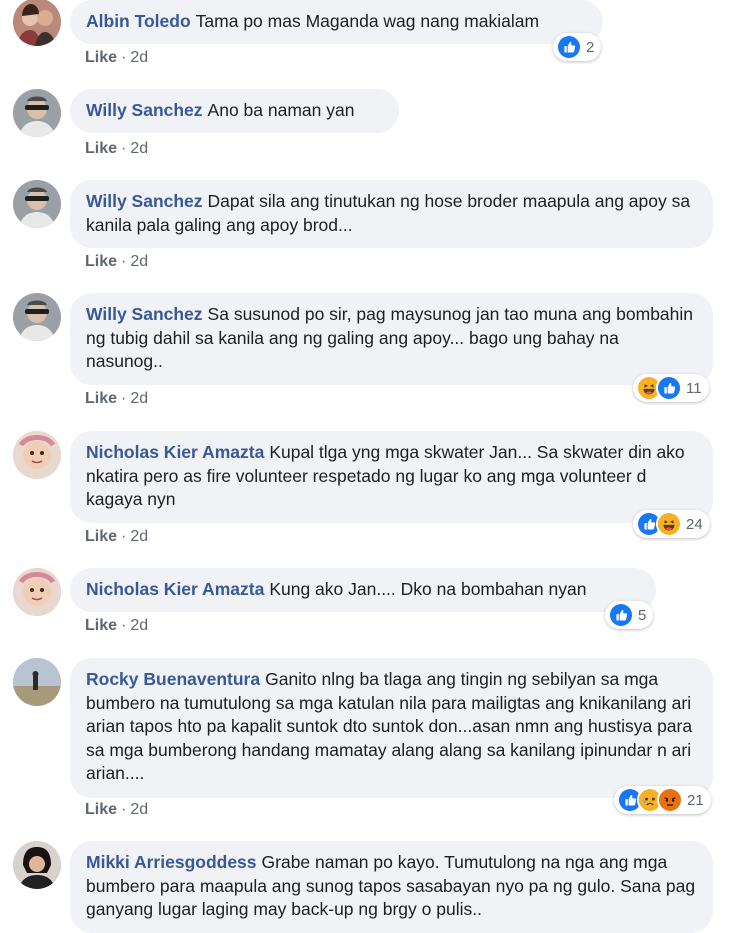 This screenshot has height=933, width=750. I want to click on haha-icon, so click(669, 524).